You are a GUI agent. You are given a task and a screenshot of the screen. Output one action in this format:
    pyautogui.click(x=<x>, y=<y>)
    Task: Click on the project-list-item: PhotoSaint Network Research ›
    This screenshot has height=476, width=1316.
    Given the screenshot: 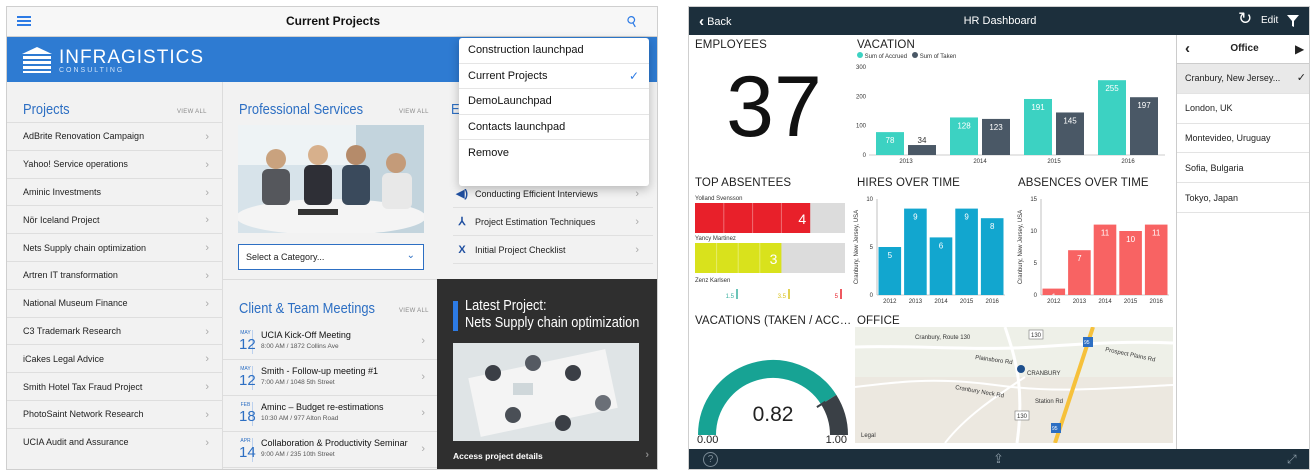 What is the action you would take?
    pyautogui.click(x=115, y=413)
    